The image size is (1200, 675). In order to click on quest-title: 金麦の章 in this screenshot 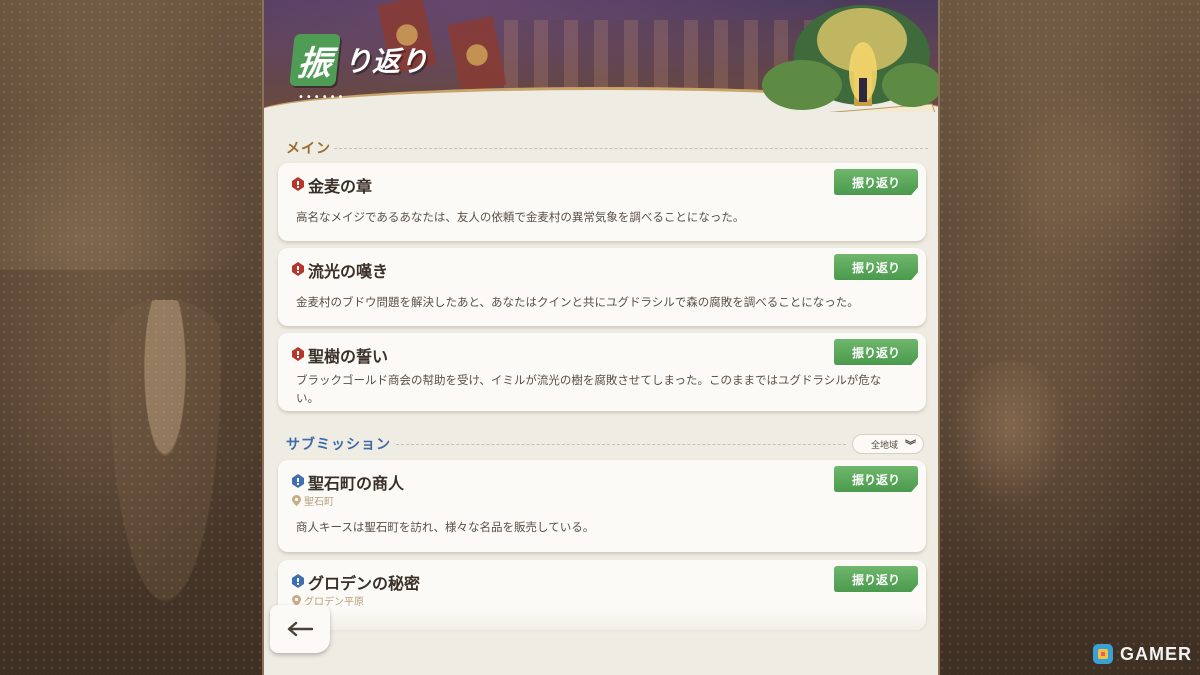, I will do `click(340, 186)`.